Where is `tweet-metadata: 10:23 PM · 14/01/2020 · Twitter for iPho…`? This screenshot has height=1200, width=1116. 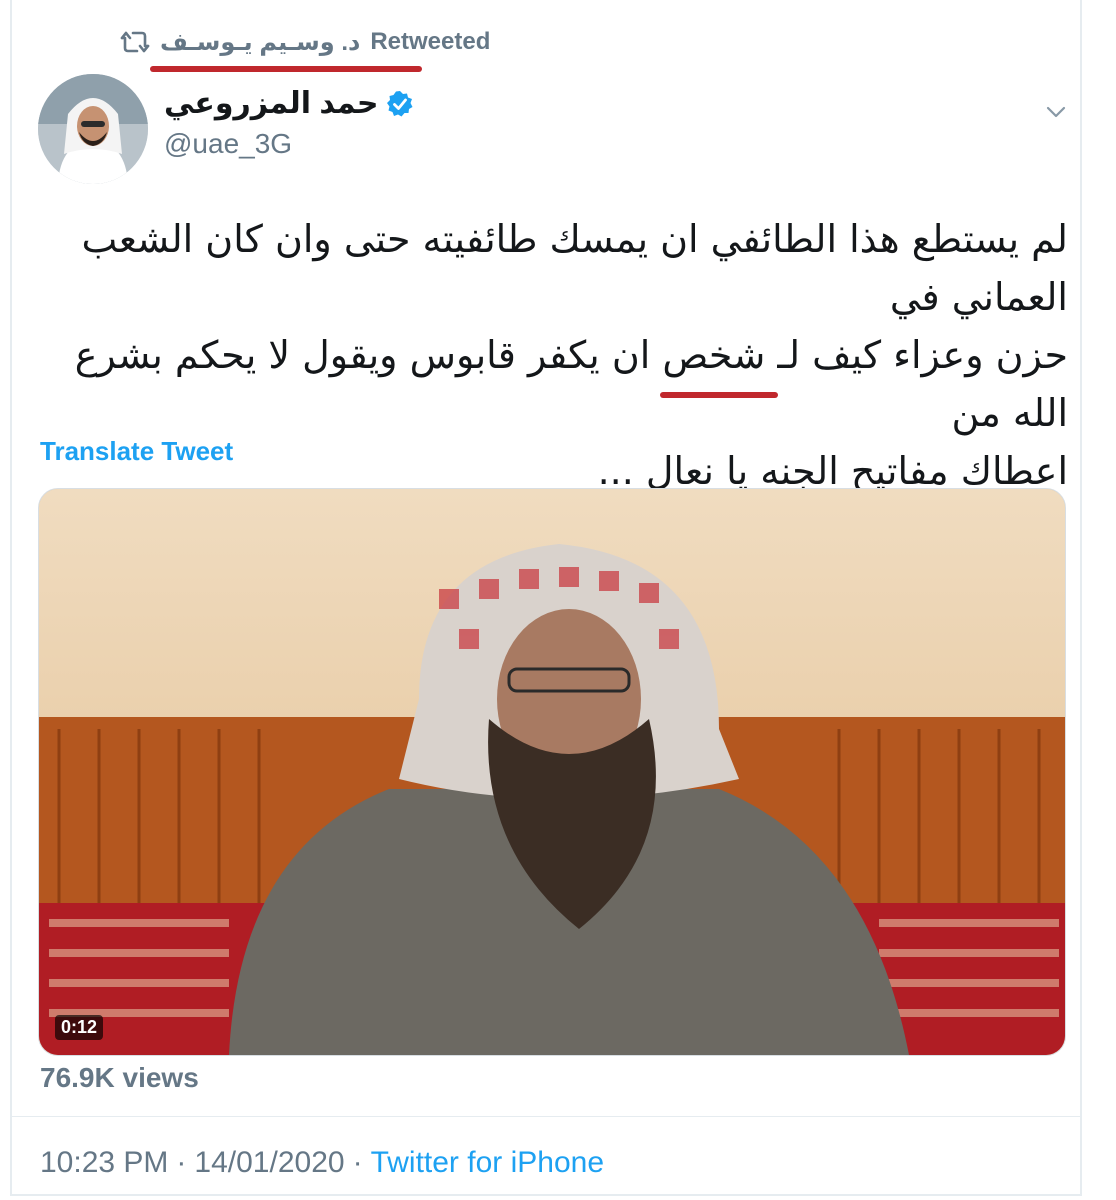 tweet-metadata: 10:23 PM · 14/01/2020 · Twitter for iPho… is located at coordinates (322, 1163).